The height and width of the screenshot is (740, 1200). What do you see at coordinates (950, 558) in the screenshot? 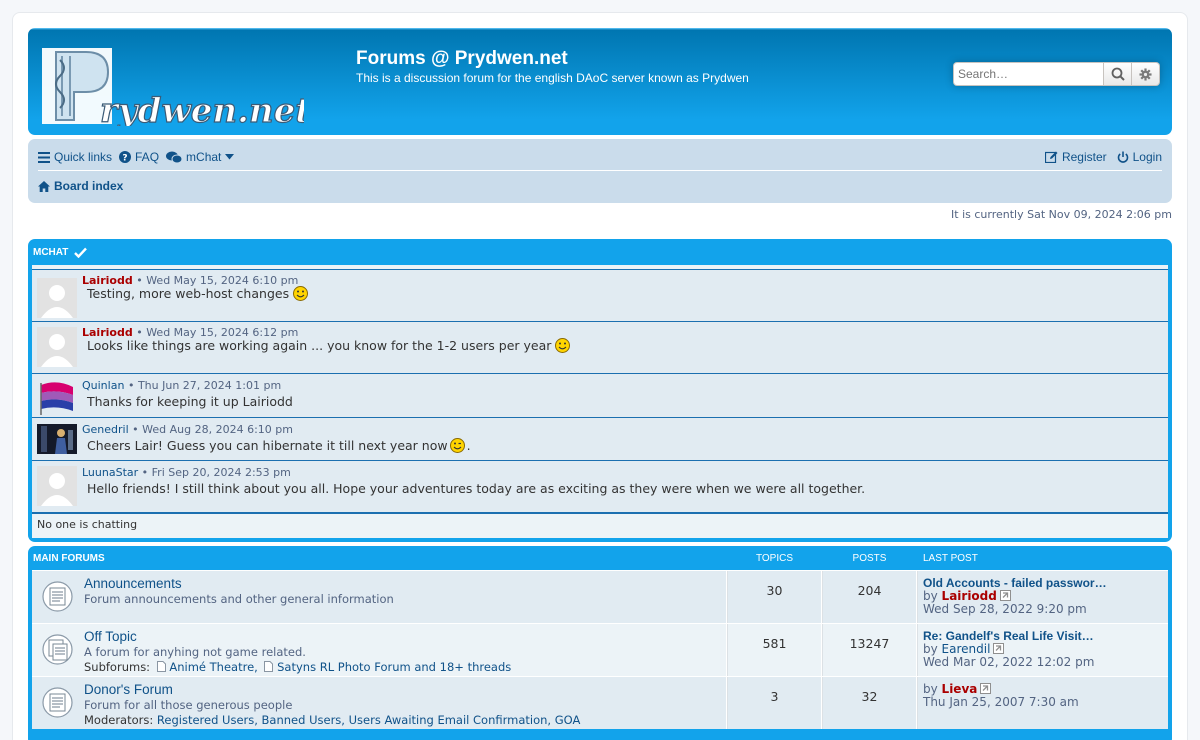
I see `col-last-post: LAST POST` at bounding box center [950, 558].